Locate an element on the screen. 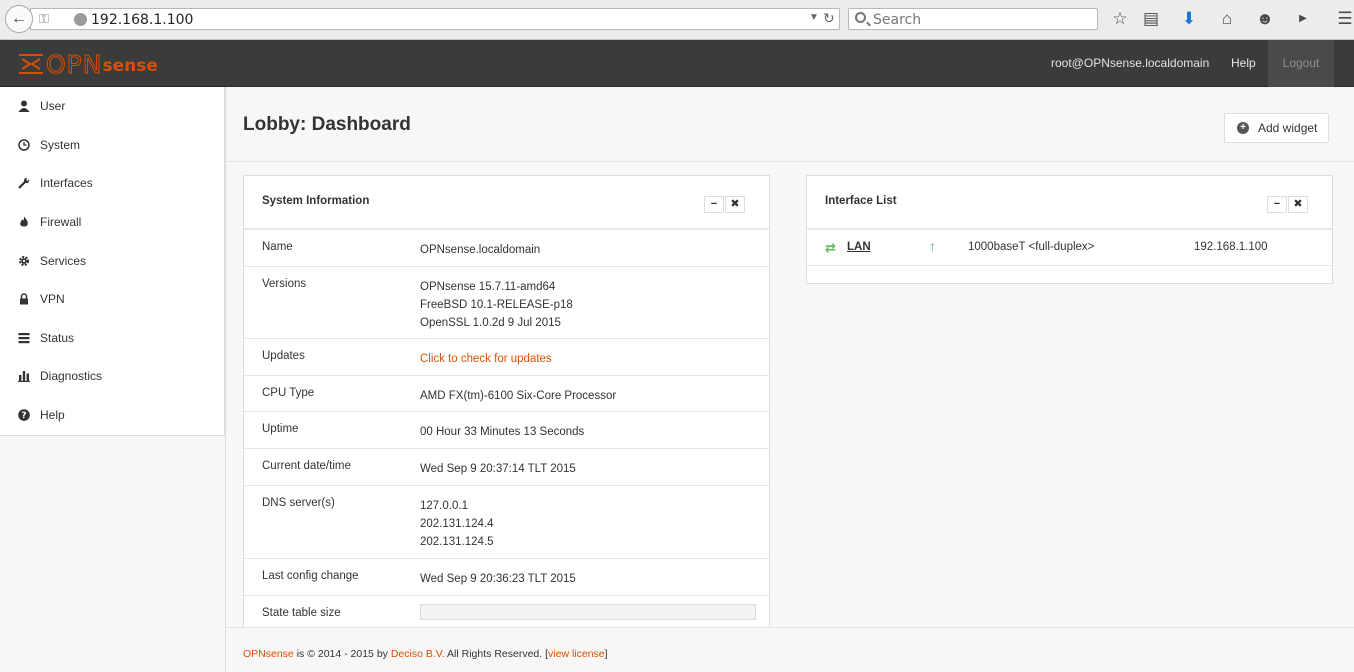 The height and width of the screenshot is (672, 1354). opnsense-logo: OPN sense is located at coordinates (88, 64).